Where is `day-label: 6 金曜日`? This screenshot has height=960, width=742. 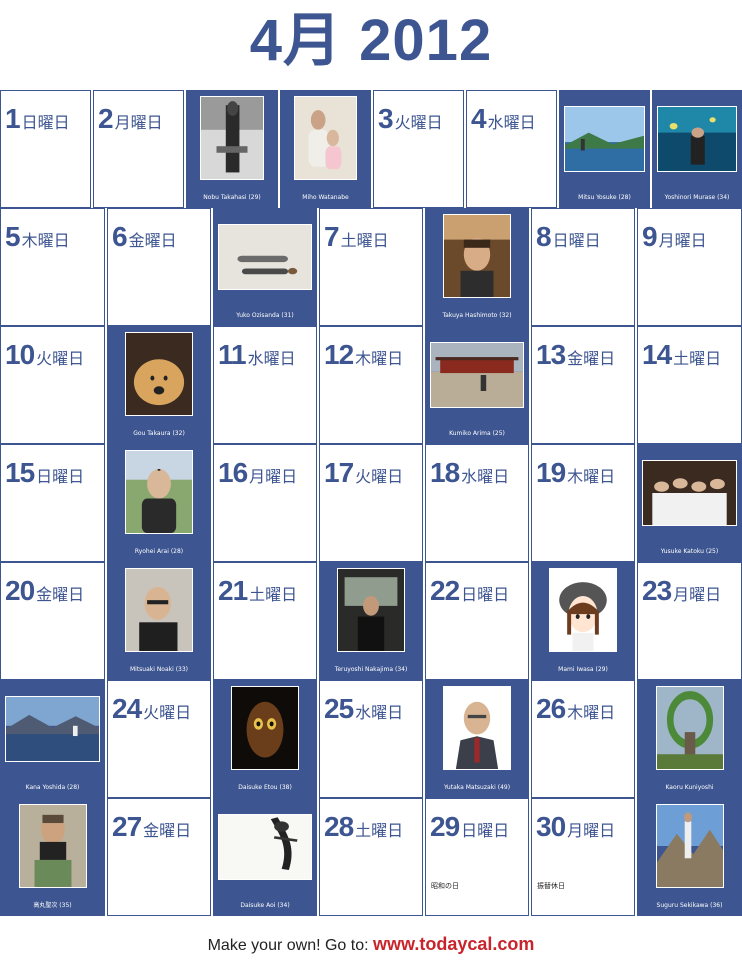 day-label: 6 金曜日 is located at coordinates (144, 237).